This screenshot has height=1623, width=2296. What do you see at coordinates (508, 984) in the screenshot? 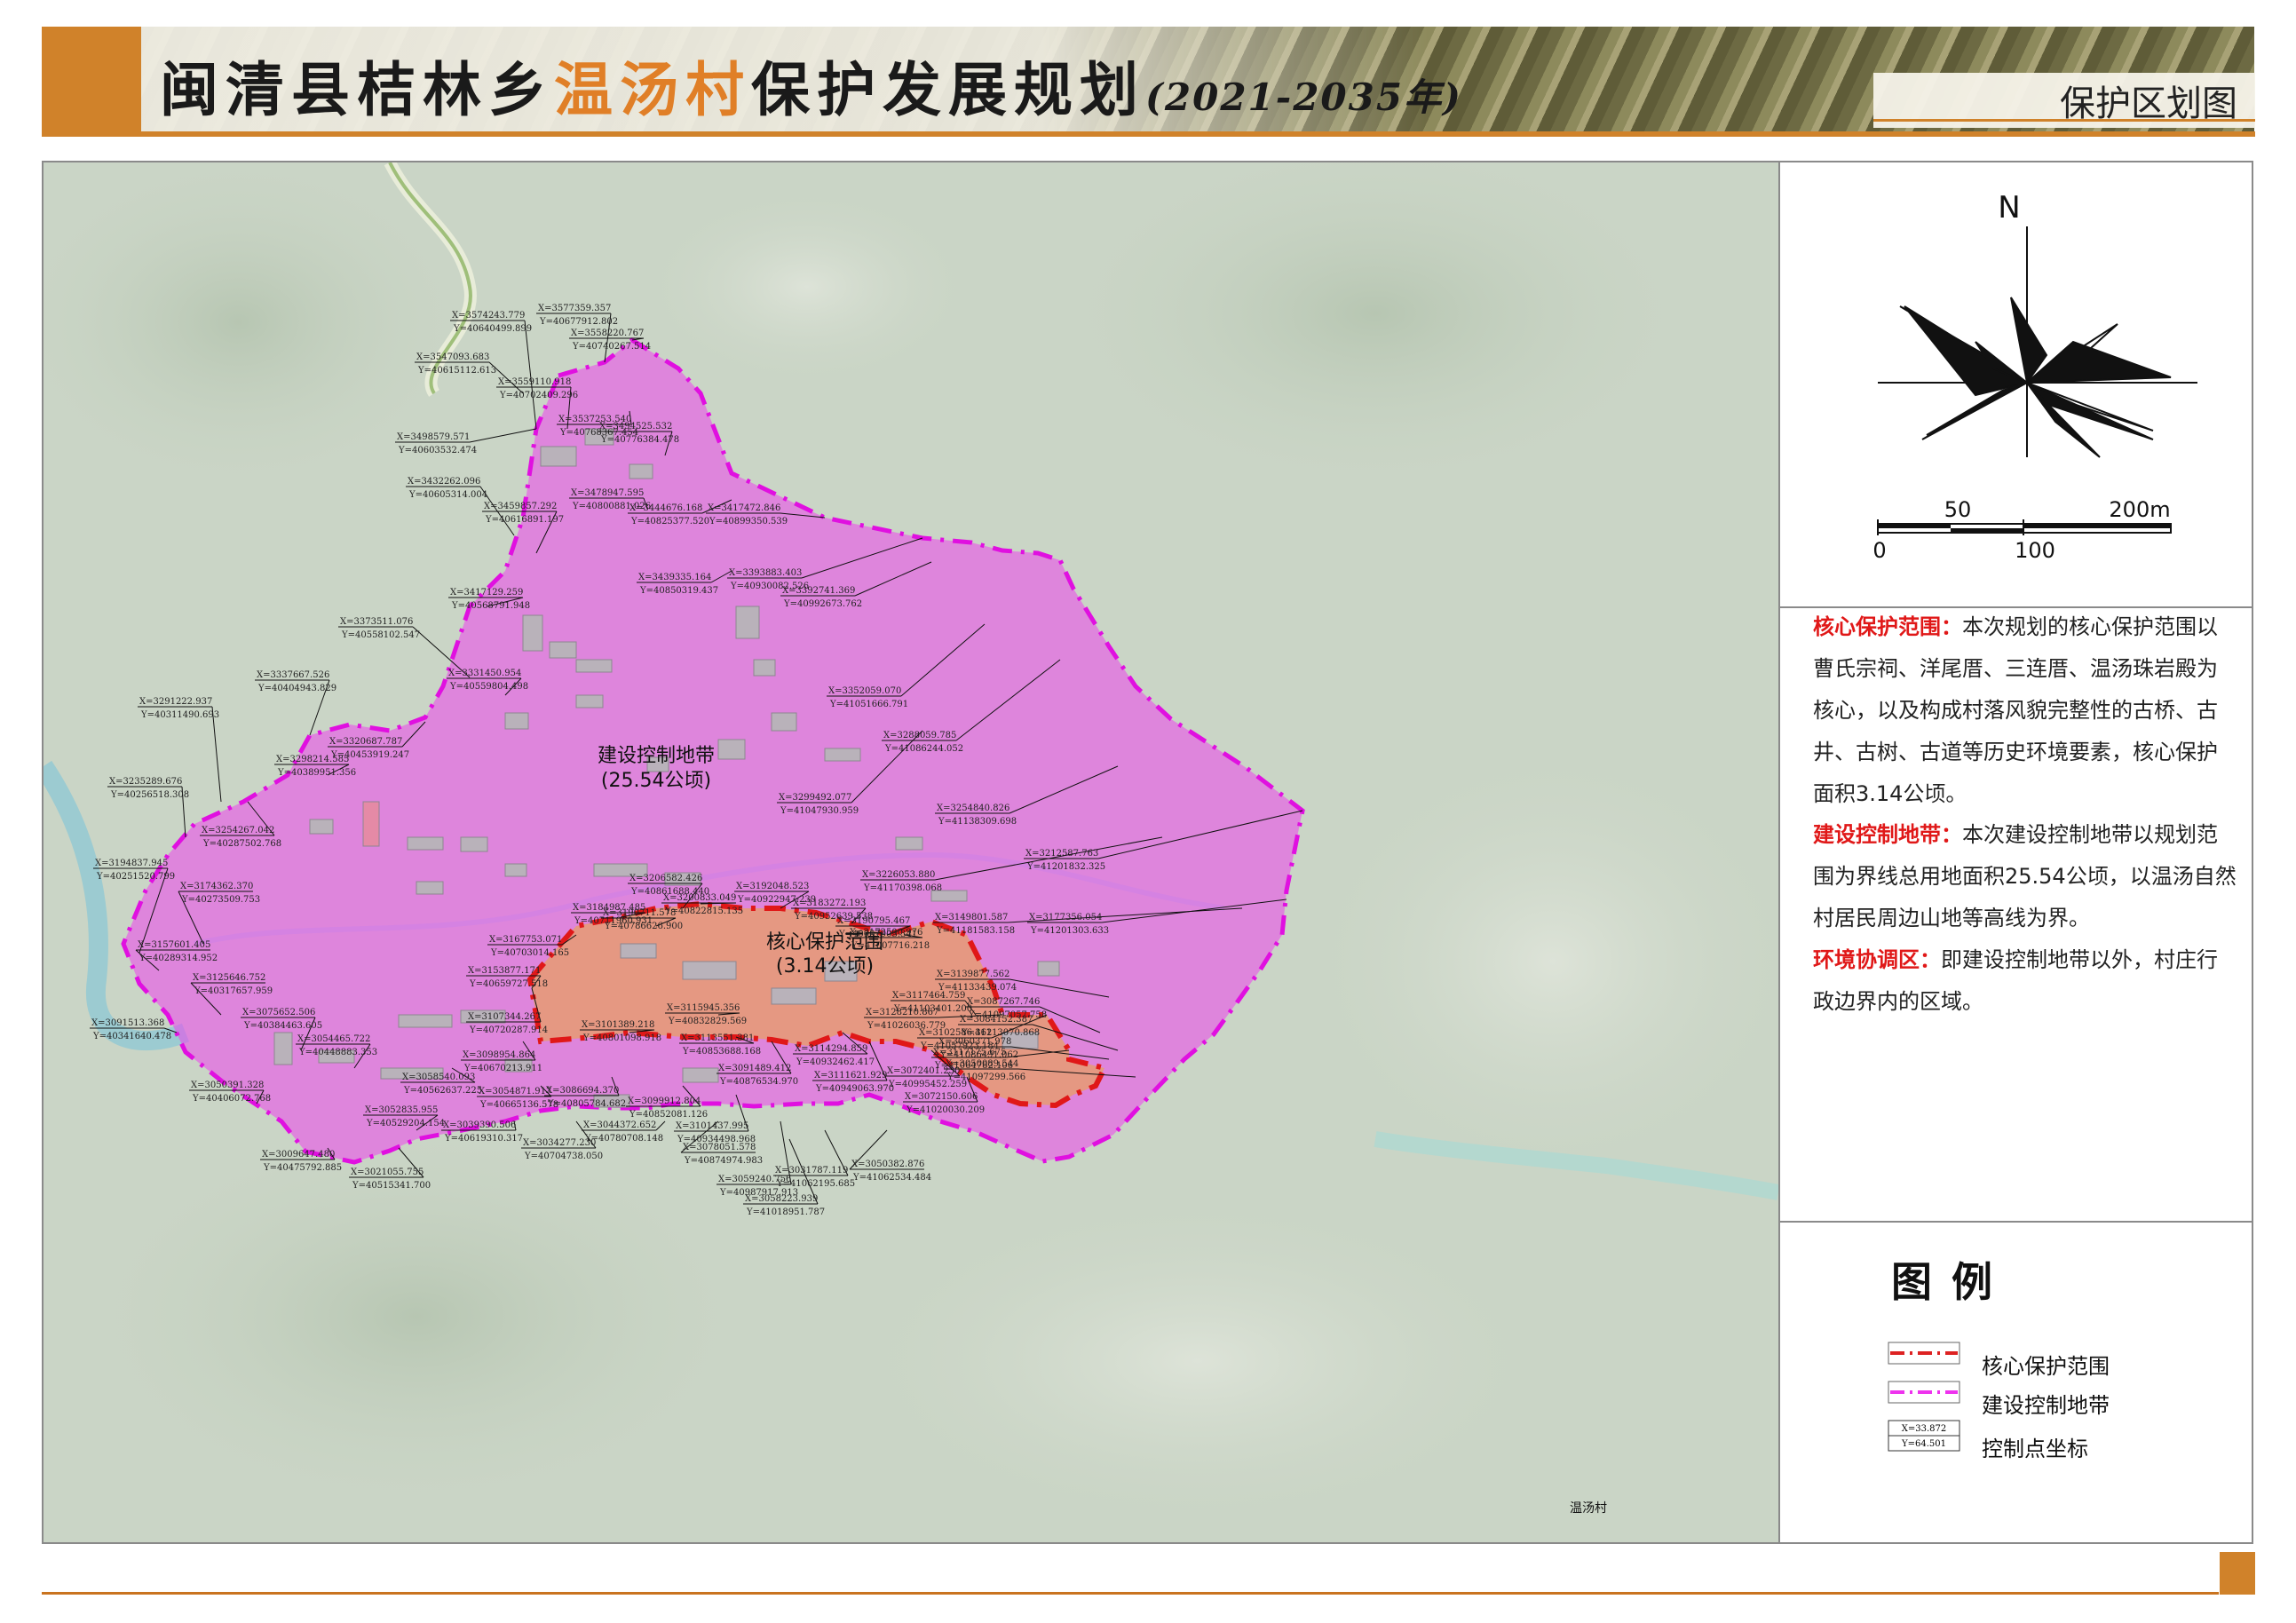
I see `control-point-y: Y=40659727.518` at bounding box center [508, 984].